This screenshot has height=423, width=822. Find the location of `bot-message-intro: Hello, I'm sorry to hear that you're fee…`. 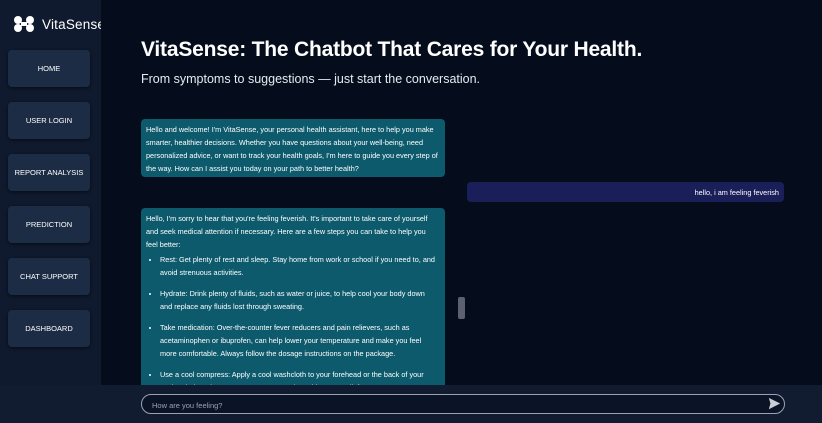

bot-message-intro: Hello, I'm sorry to hear that you're fee… is located at coordinates (287, 231).